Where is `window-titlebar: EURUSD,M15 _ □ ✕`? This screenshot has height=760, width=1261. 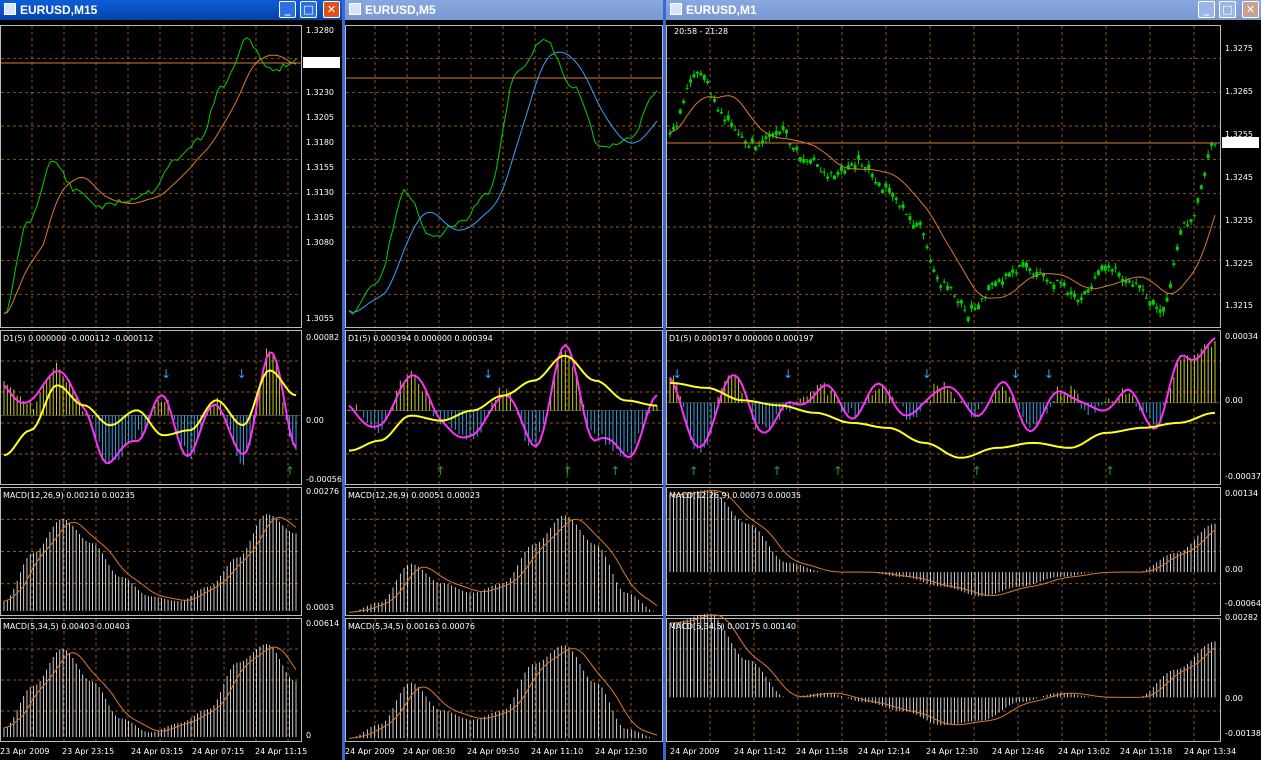 window-titlebar: EURUSD,M15 _ □ ✕ is located at coordinates (171, 10).